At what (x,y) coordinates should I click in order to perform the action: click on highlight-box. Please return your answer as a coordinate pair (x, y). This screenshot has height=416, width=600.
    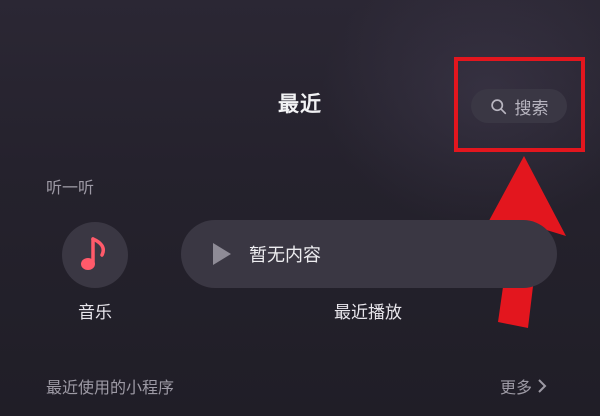
    Looking at the image, I should click on (519, 104).